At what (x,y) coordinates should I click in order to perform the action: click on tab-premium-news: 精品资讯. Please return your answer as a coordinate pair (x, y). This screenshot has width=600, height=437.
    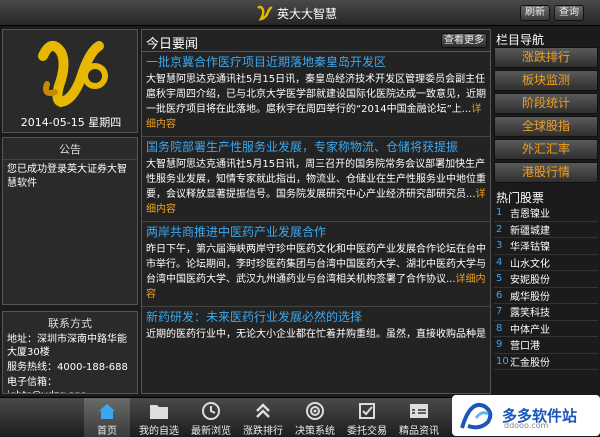
    Looking at the image, I should click on (419, 417).